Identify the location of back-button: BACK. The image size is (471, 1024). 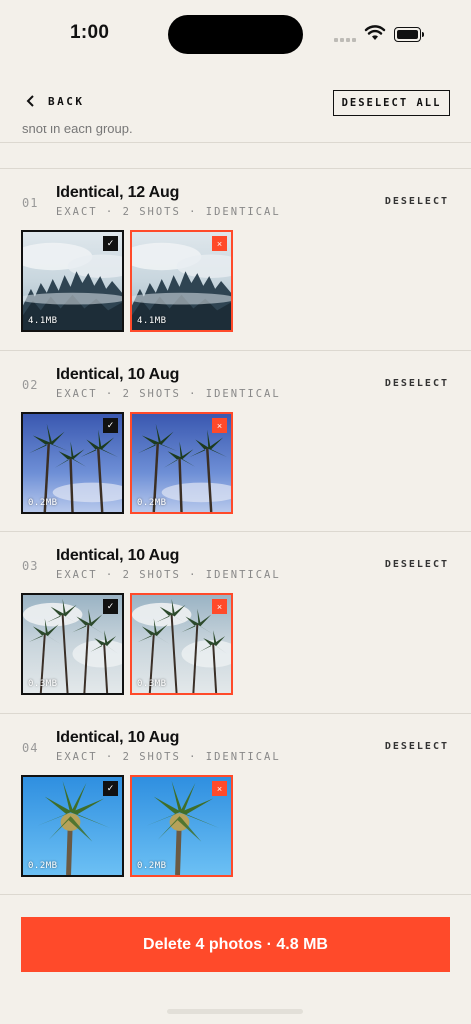
(55, 101).